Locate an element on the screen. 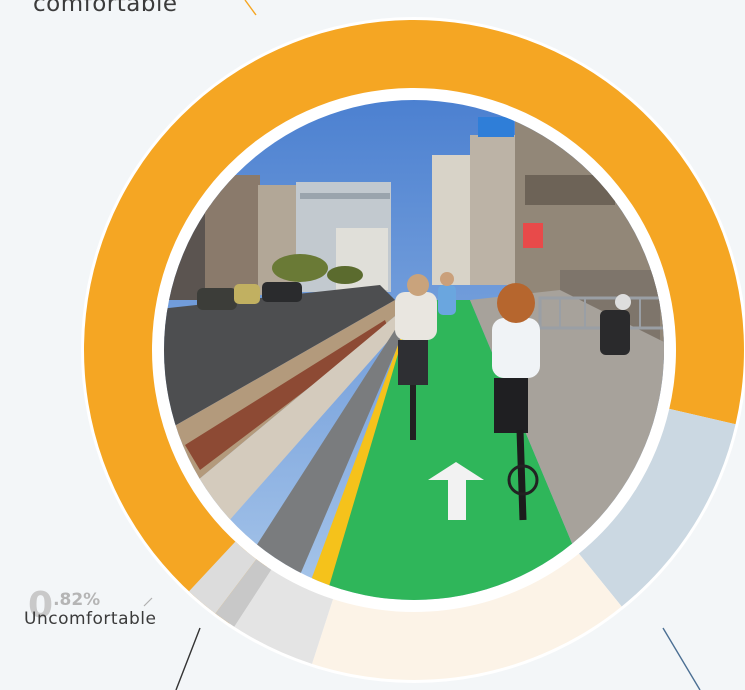 The image size is (745, 690). leader-line-uncomfortable-small is located at coordinates (148, 602).